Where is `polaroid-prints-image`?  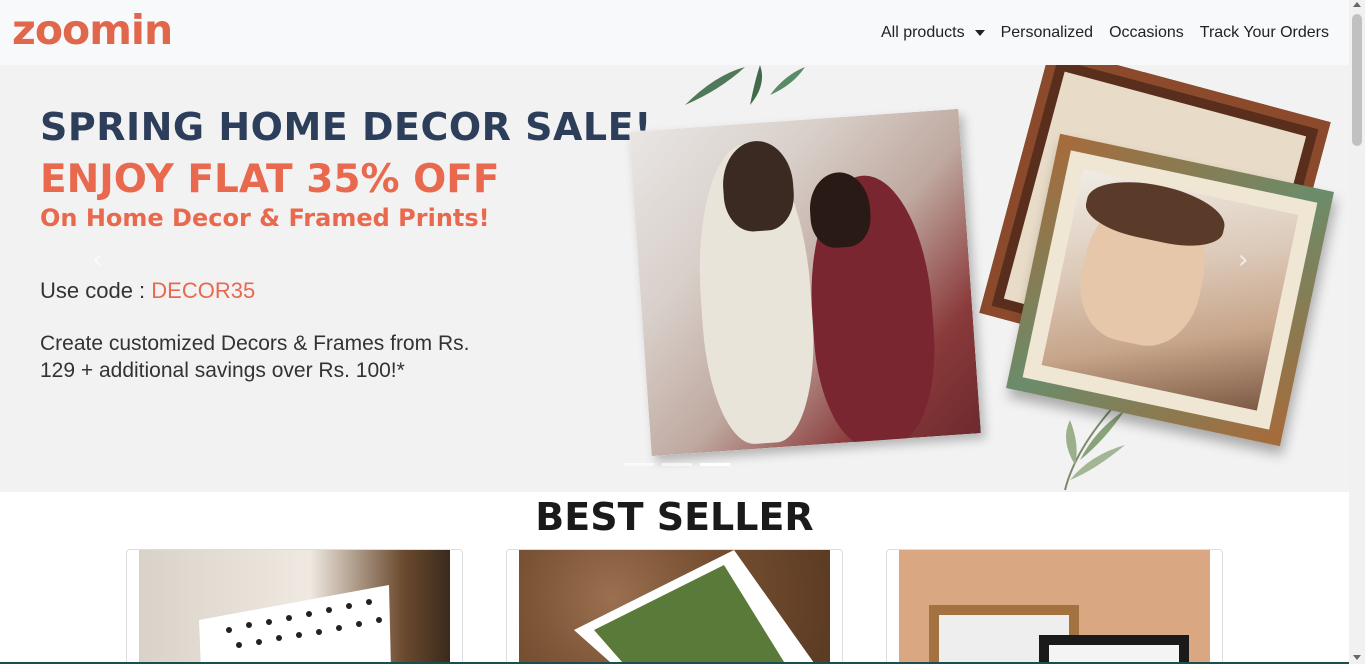 polaroid-prints-image is located at coordinates (674, 607).